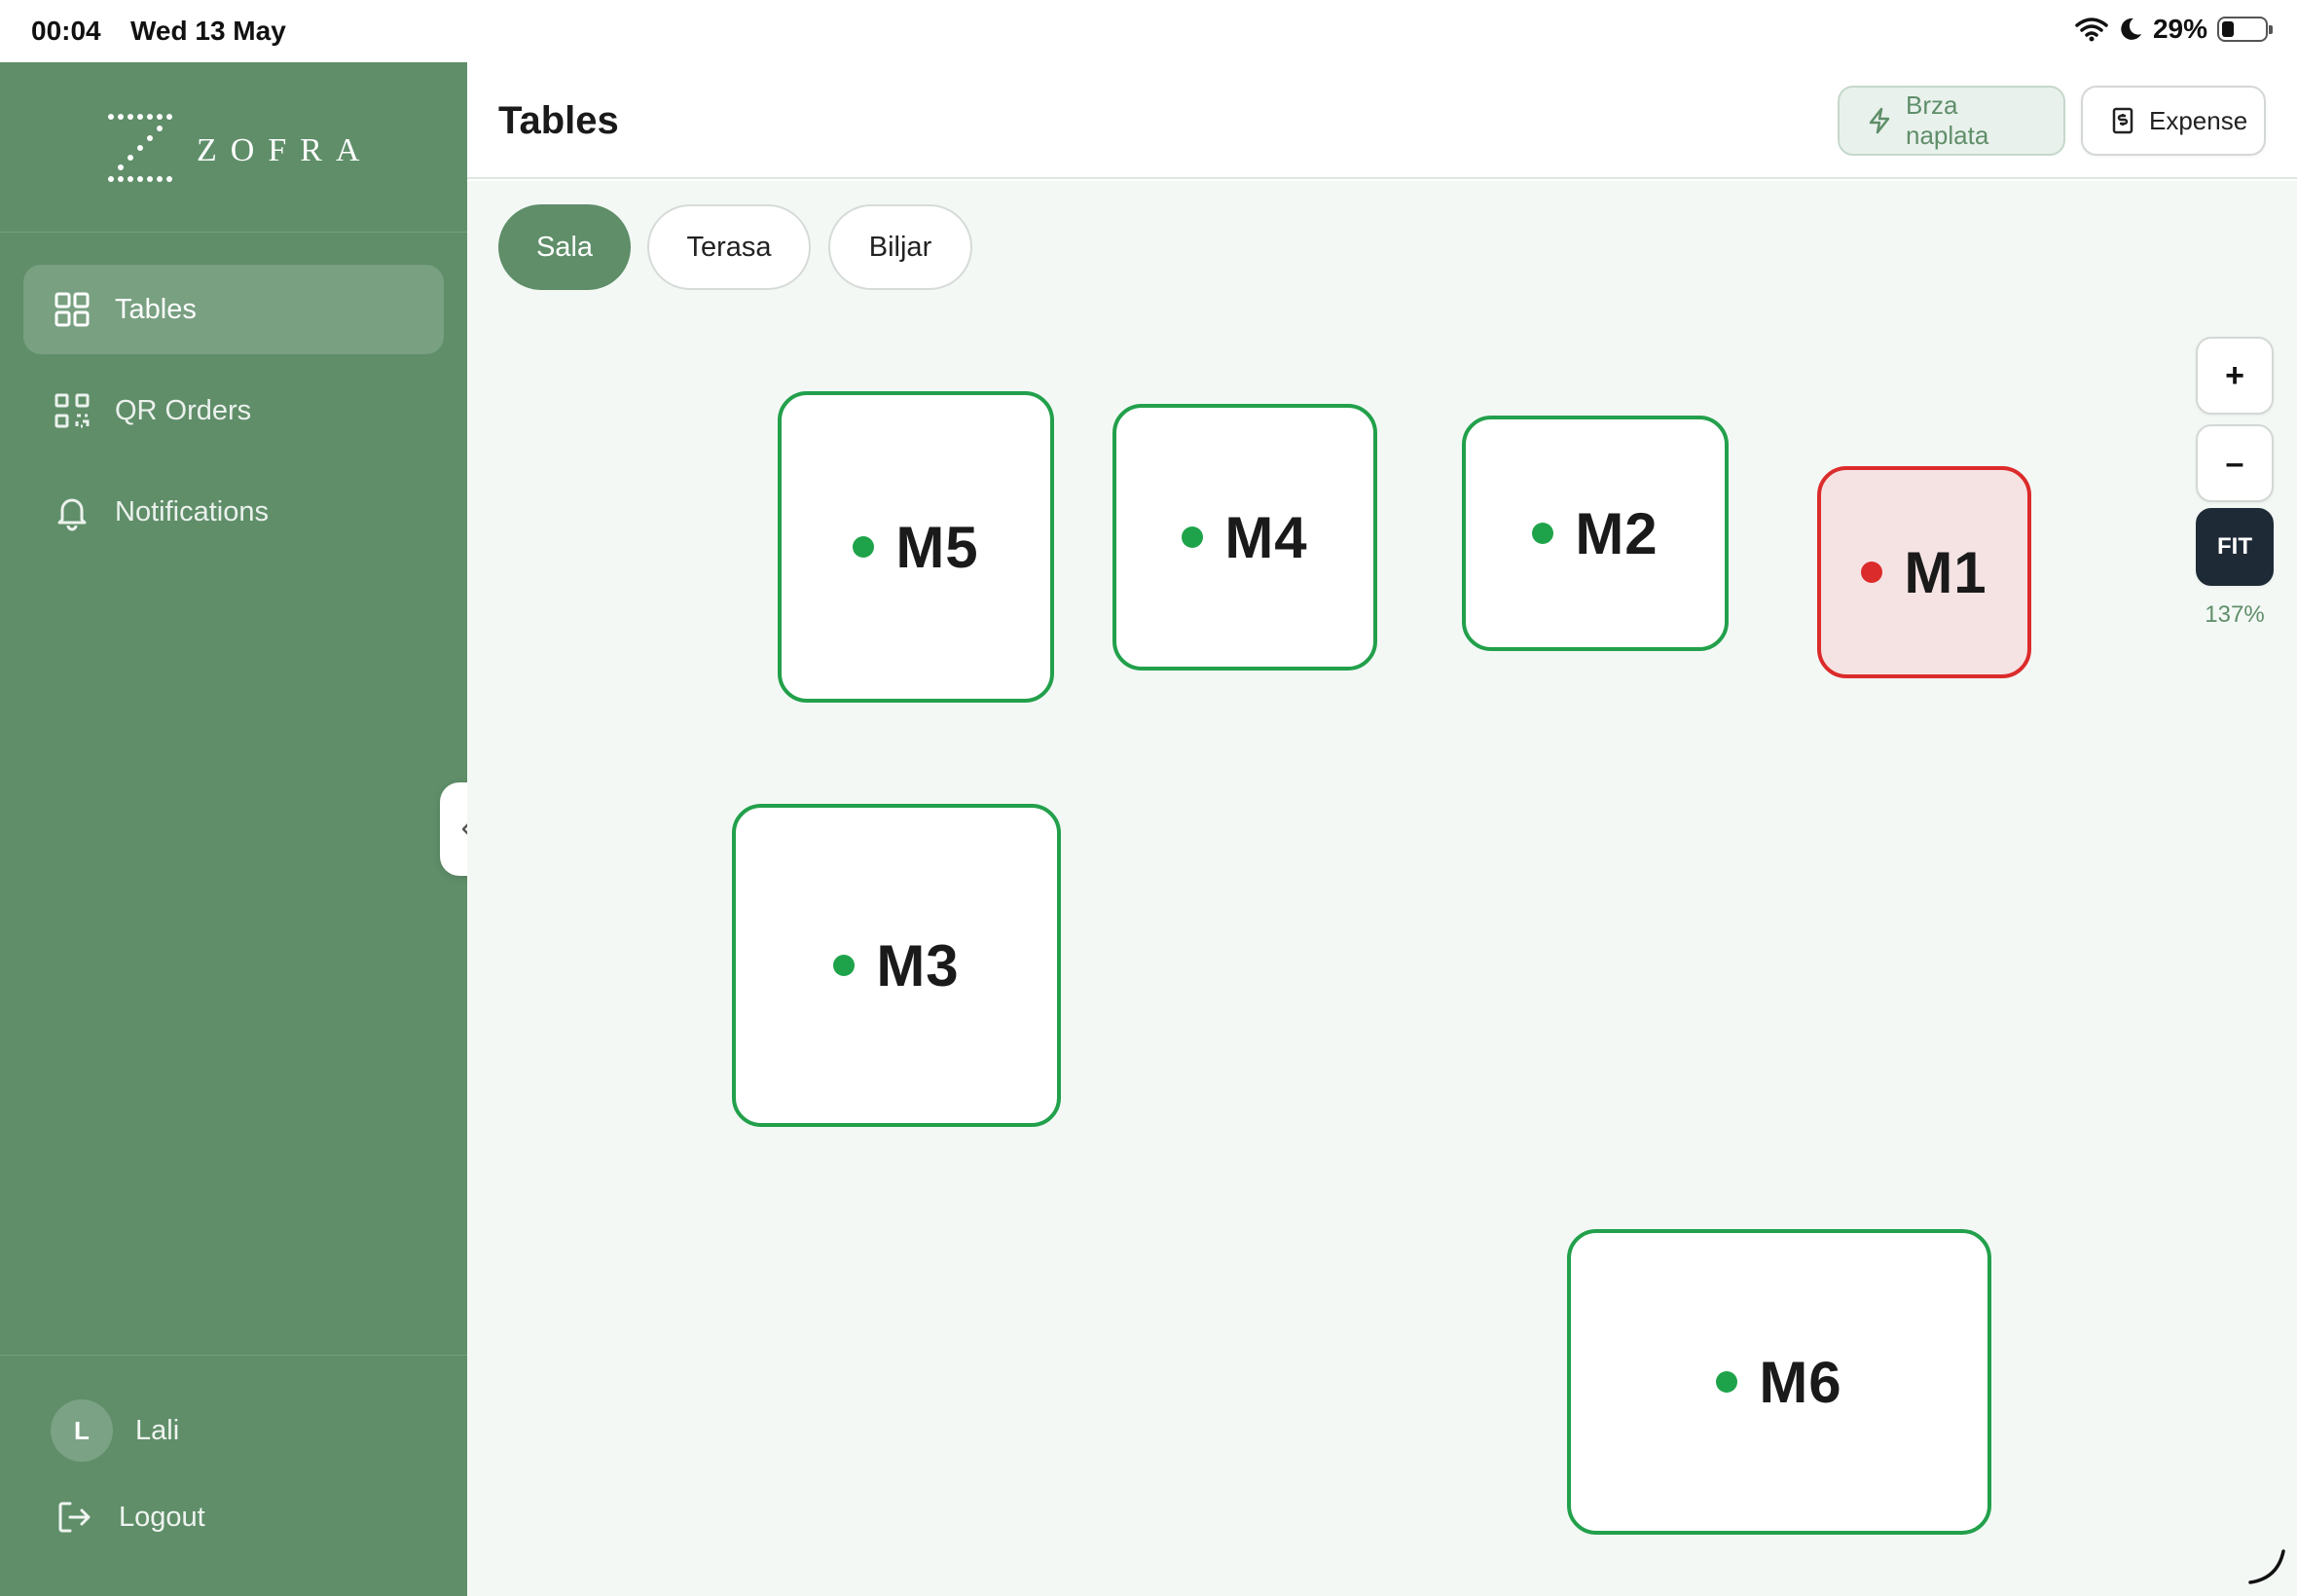 This screenshot has width=2297, height=1596. I want to click on table-name: M2, so click(1617, 533).